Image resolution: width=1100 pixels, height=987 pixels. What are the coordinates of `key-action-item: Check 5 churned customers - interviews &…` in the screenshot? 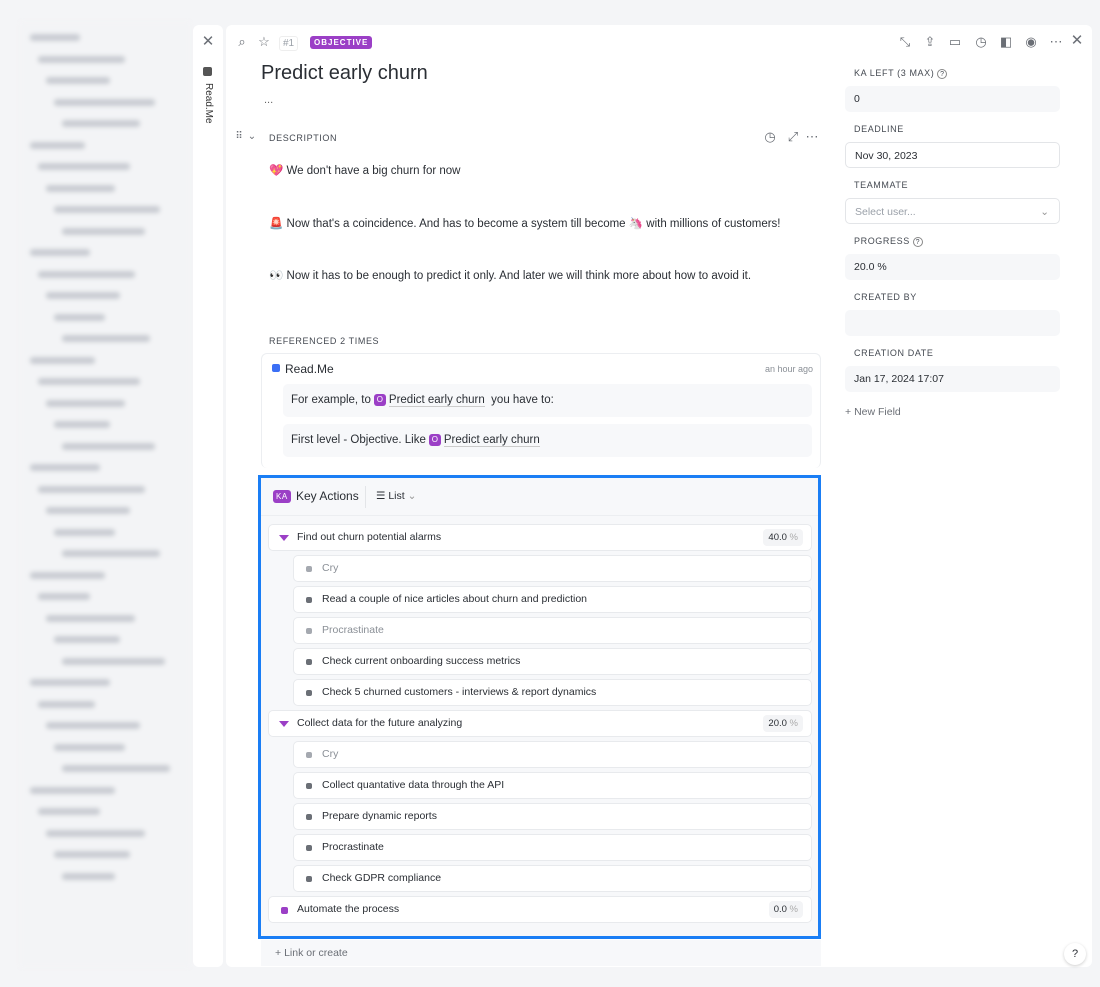 It's located at (552, 692).